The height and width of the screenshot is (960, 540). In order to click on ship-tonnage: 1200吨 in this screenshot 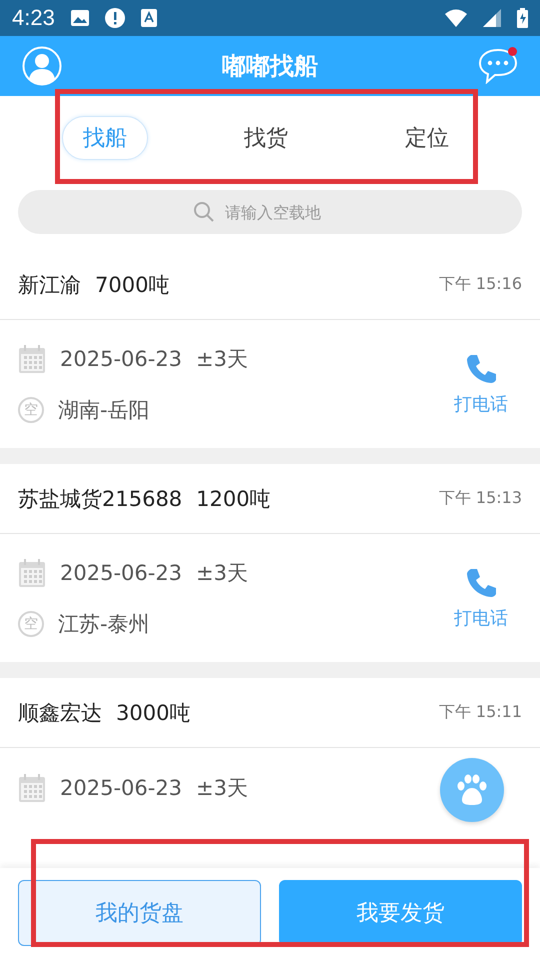, I will do `click(233, 499)`.